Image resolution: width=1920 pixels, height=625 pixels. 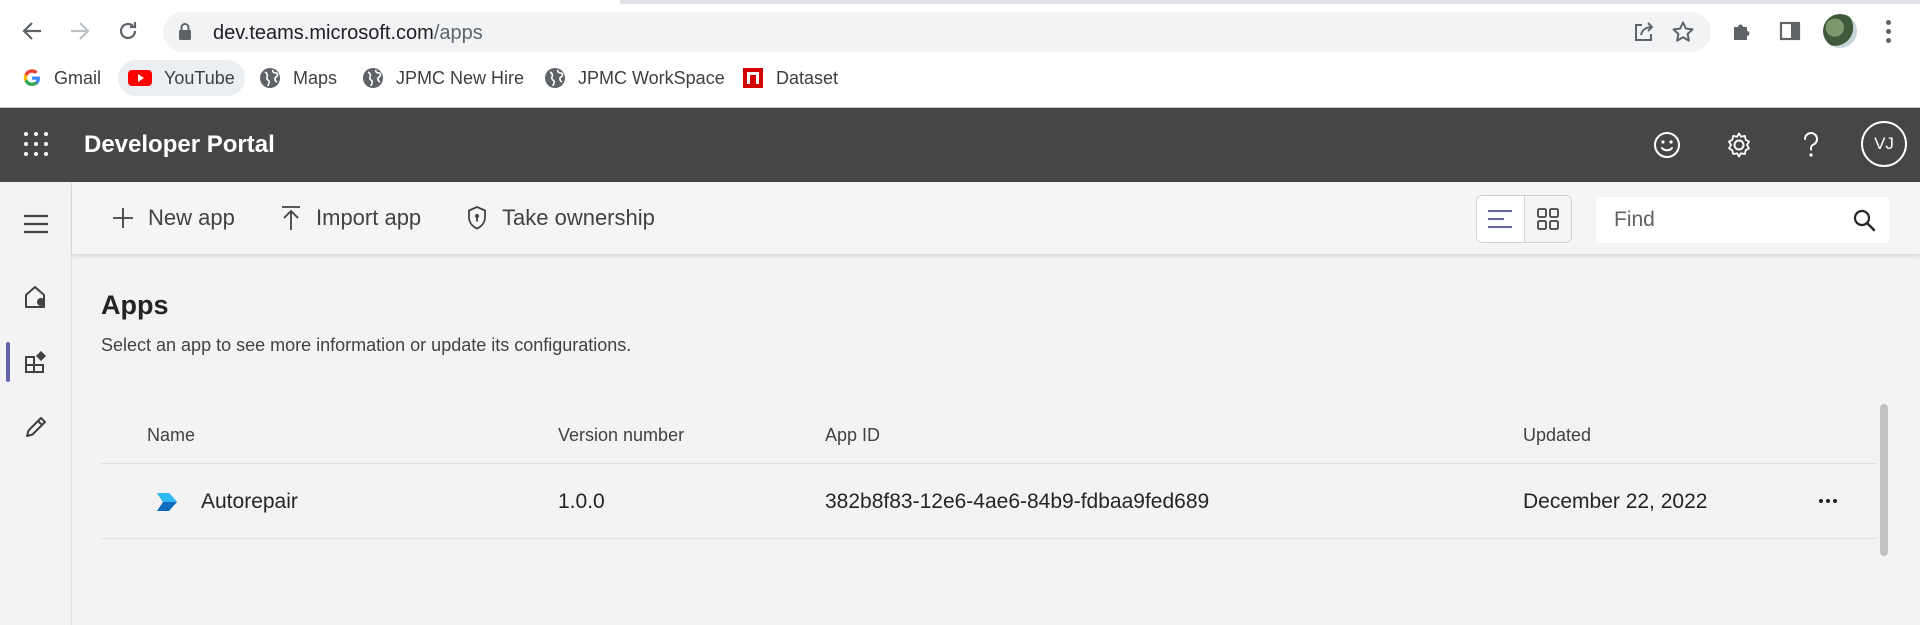 I want to click on feedback-button, so click(x=1667, y=145).